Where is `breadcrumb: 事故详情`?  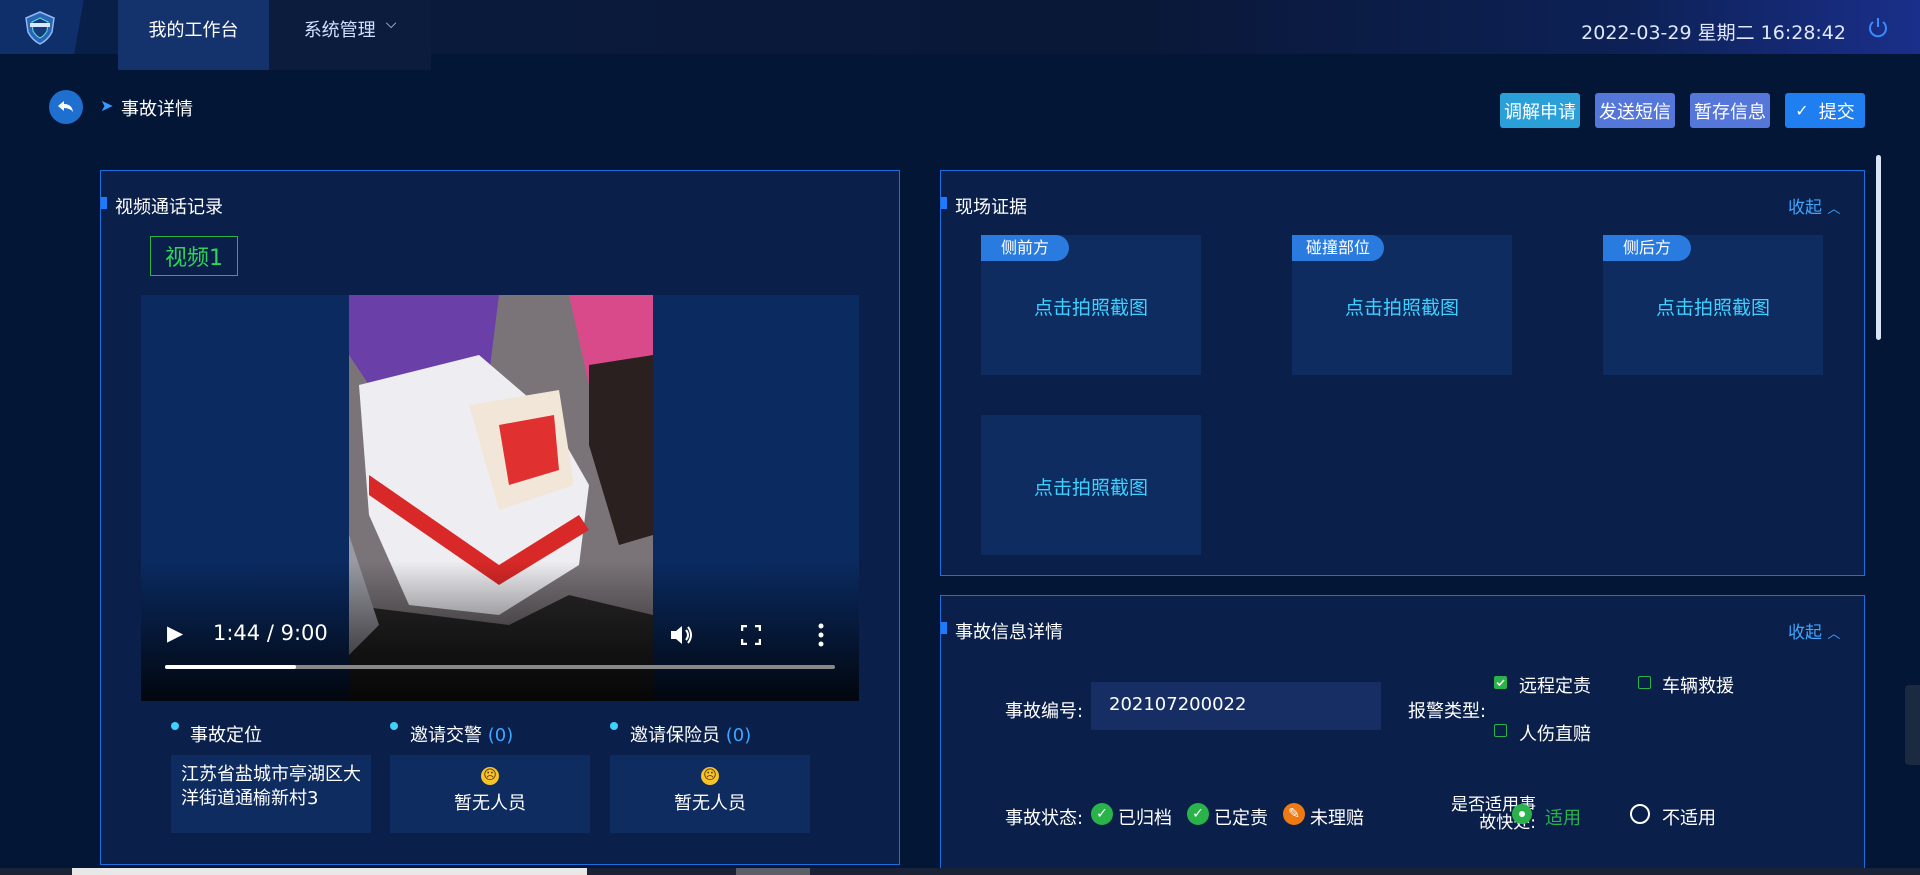
breadcrumb: 事故详情 is located at coordinates (157, 109).